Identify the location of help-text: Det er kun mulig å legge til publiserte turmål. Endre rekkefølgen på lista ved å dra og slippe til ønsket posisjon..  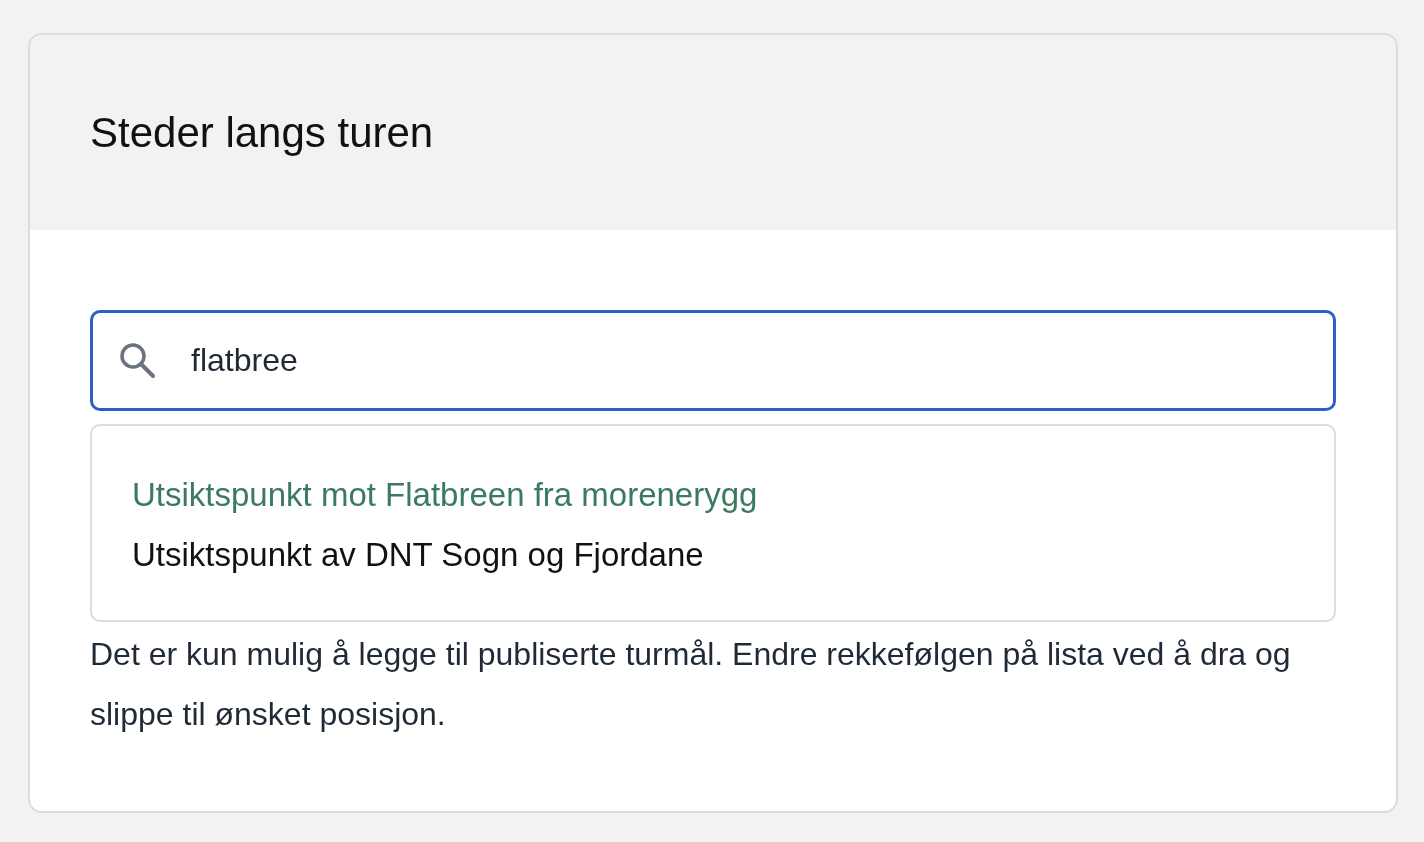
(691, 684).